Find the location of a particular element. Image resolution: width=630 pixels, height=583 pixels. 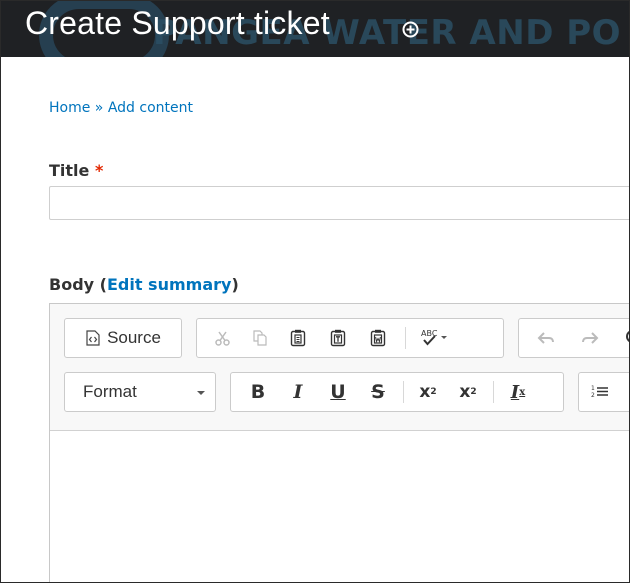

history-group is located at coordinates (573, 338).